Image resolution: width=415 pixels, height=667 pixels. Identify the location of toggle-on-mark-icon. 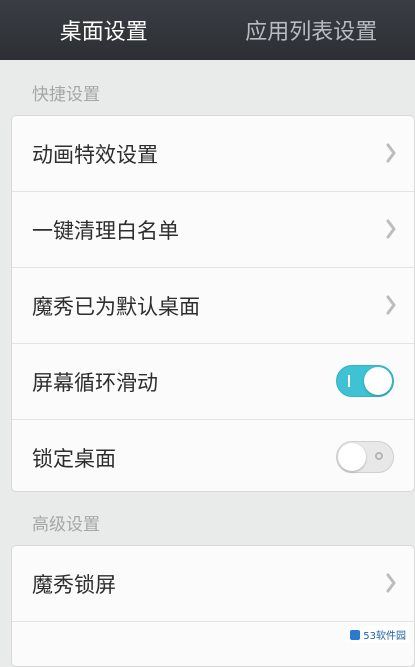
(349, 381).